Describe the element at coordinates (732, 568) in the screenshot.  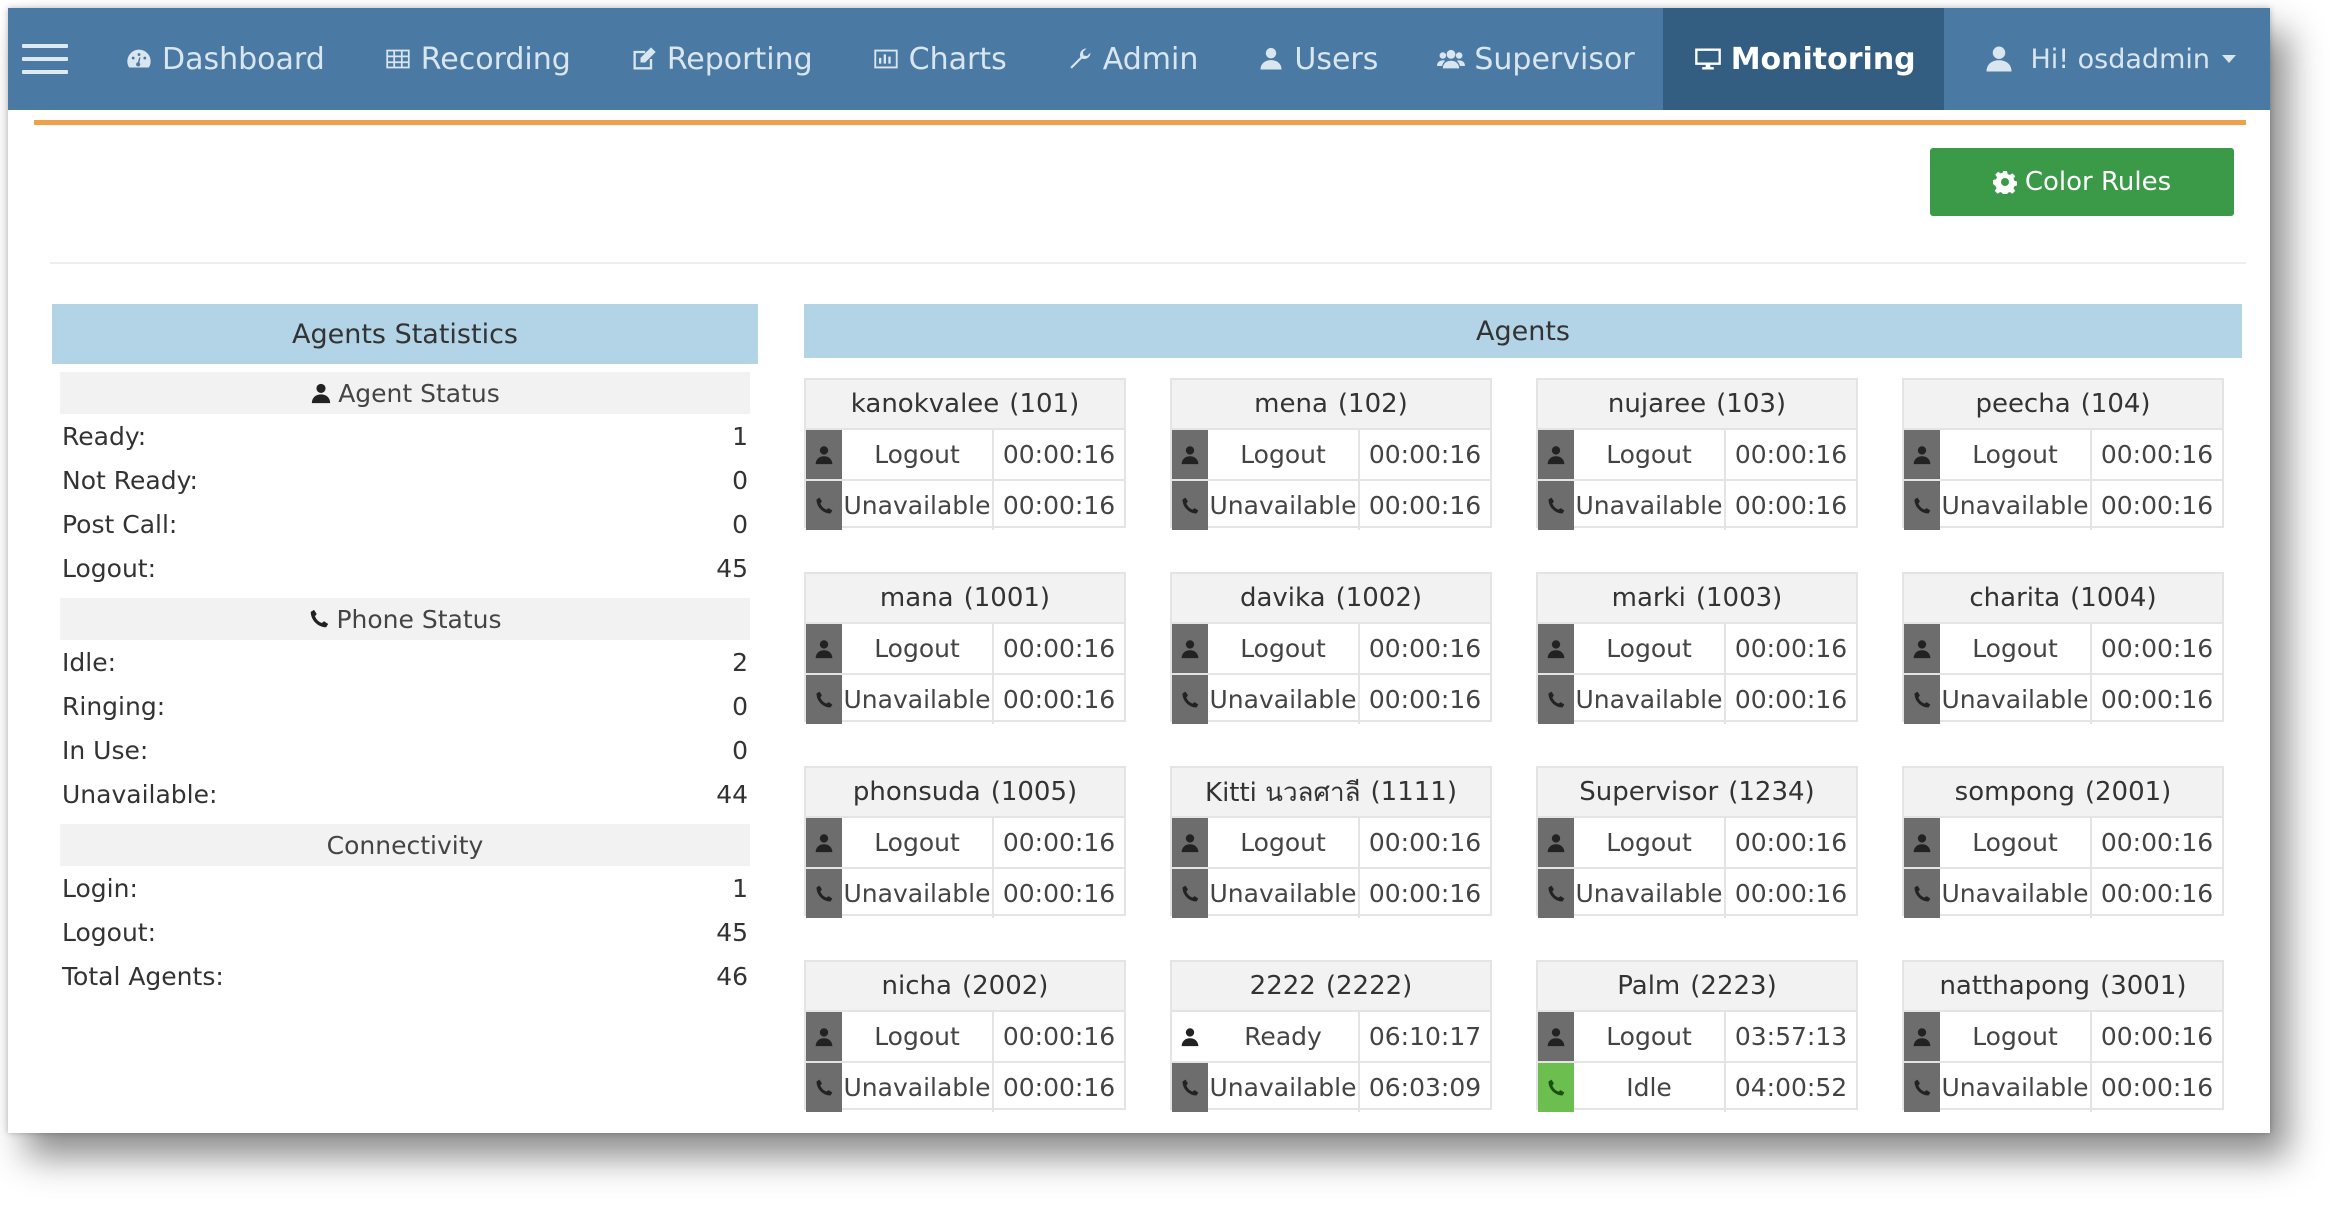
I see `stat-value: 45` at that location.